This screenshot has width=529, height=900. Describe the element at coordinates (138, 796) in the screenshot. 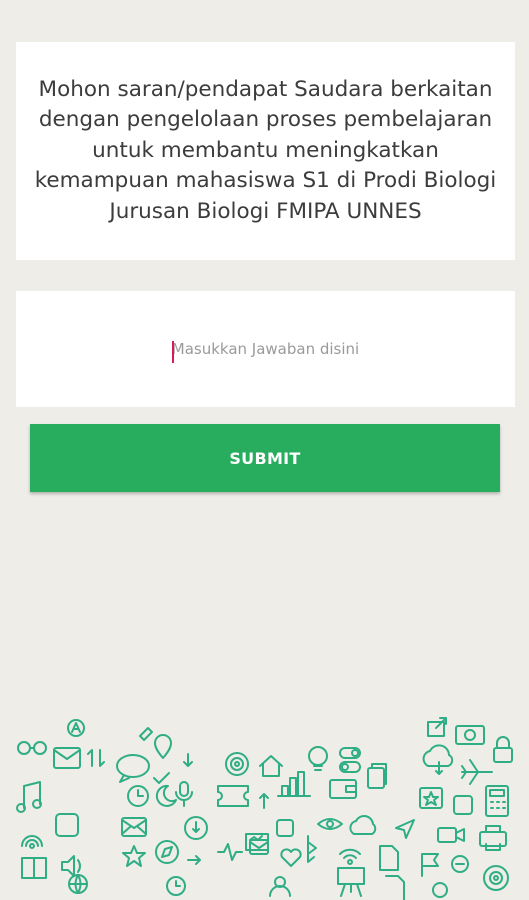

I see `clock-icon` at that location.